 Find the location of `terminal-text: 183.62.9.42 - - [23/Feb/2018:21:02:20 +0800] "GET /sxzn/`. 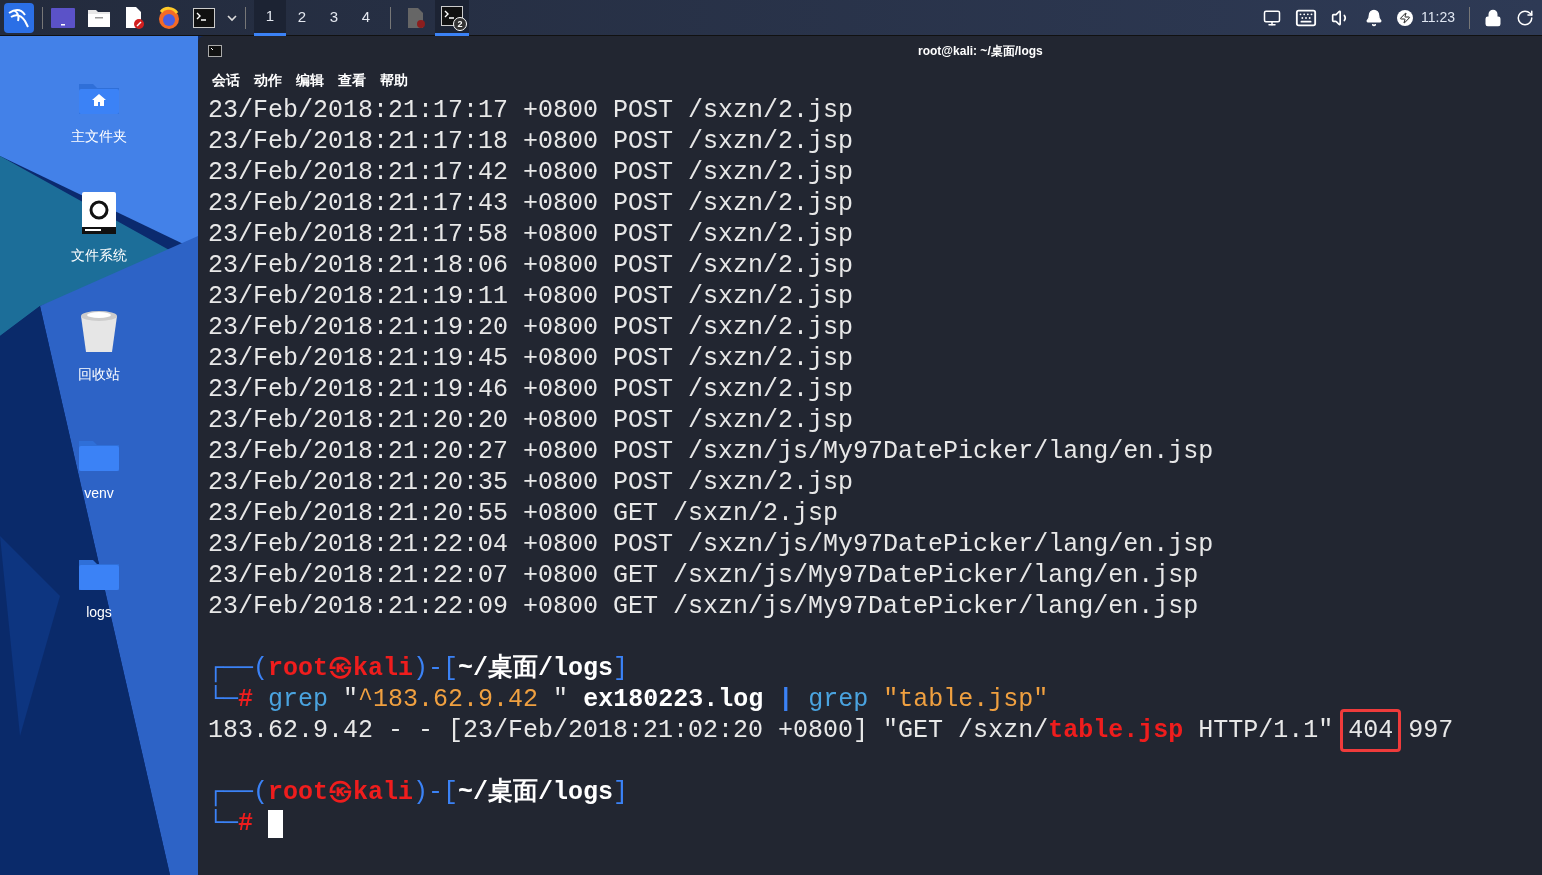

terminal-text: 183.62.9.42 - - [23/Feb/2018:21:02:20 +0800] "GET /sxzn/ is located at coordinates (628, 730).